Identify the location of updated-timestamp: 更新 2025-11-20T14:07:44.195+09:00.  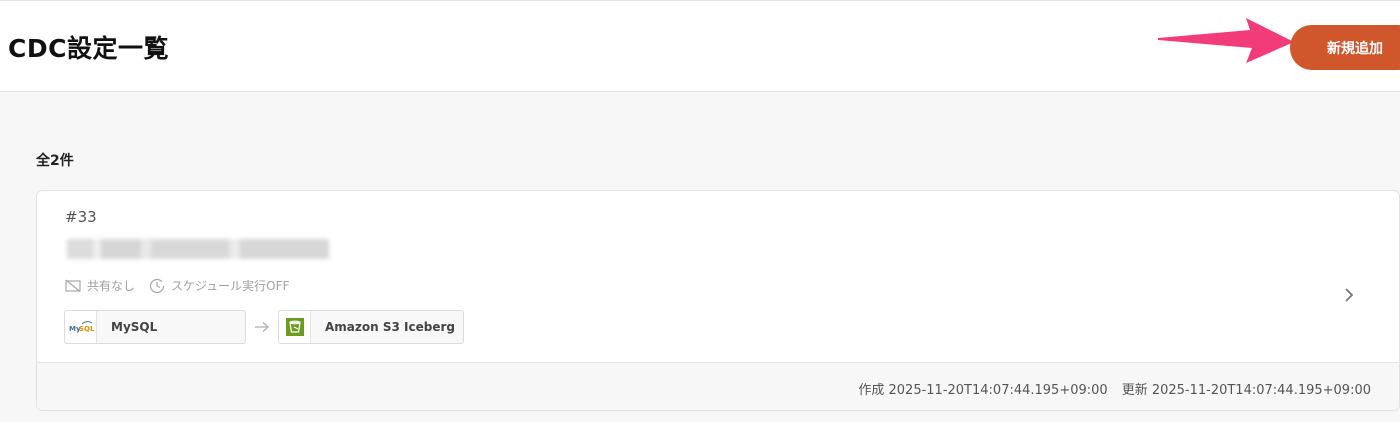
(1246, 390).